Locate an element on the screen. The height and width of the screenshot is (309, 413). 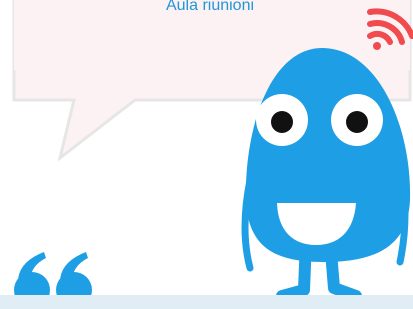
mascot-left-pupil is located at coordinates (282, 122).